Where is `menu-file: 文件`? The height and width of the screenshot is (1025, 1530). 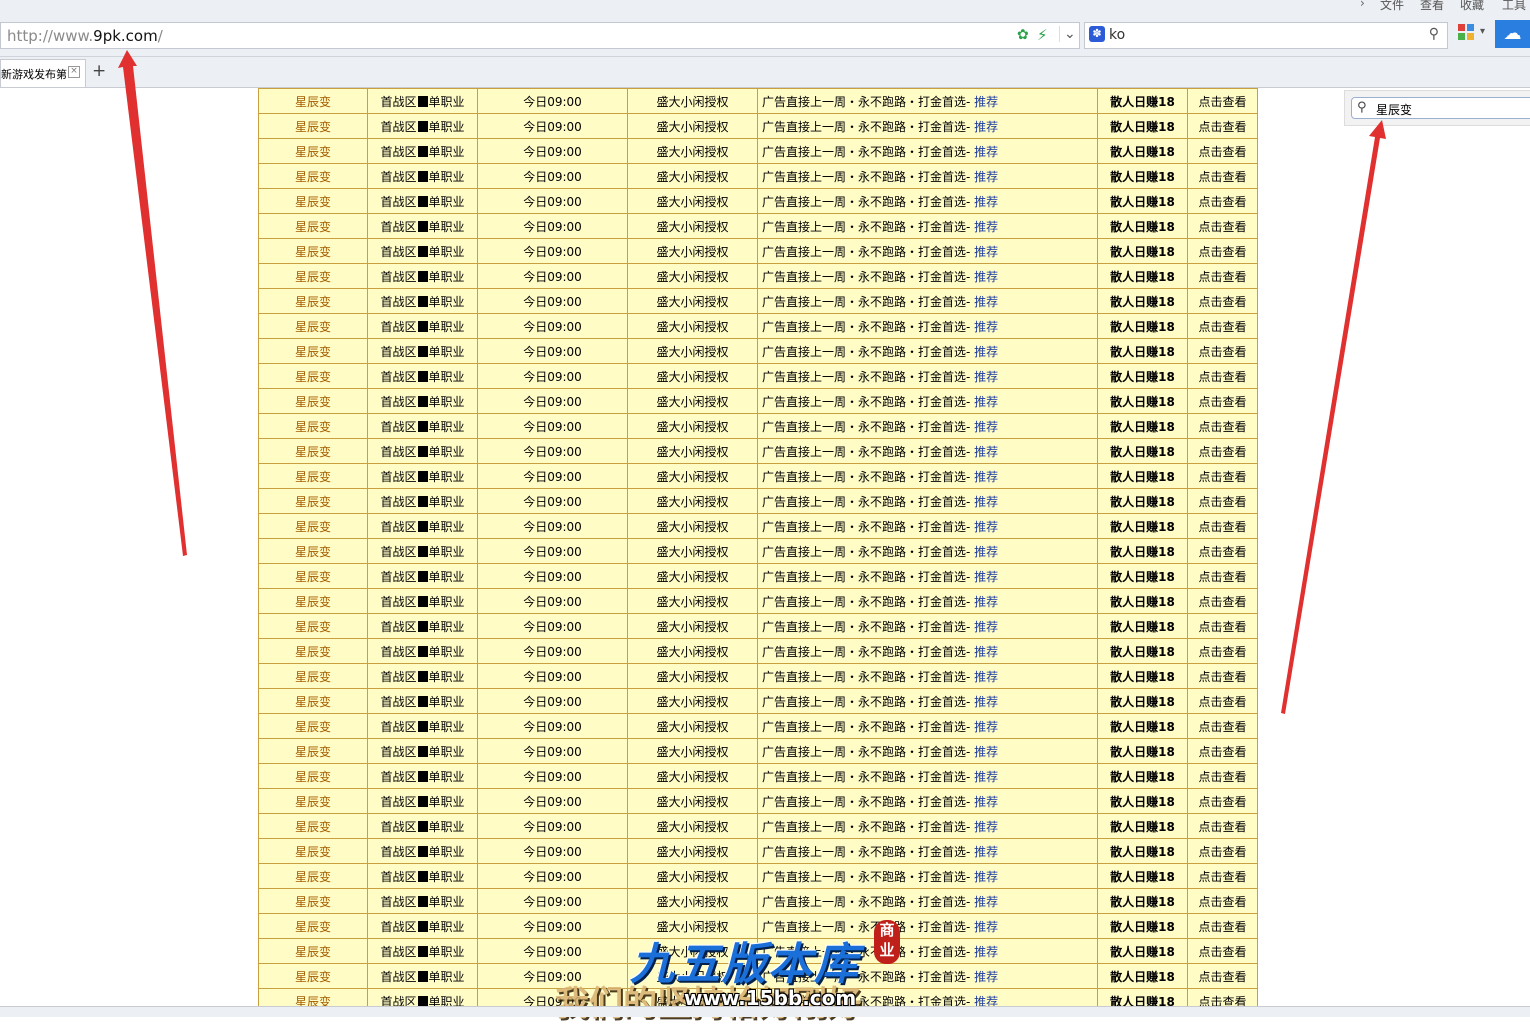
menu-file: 文件 is located at coordinates (1392, 6).